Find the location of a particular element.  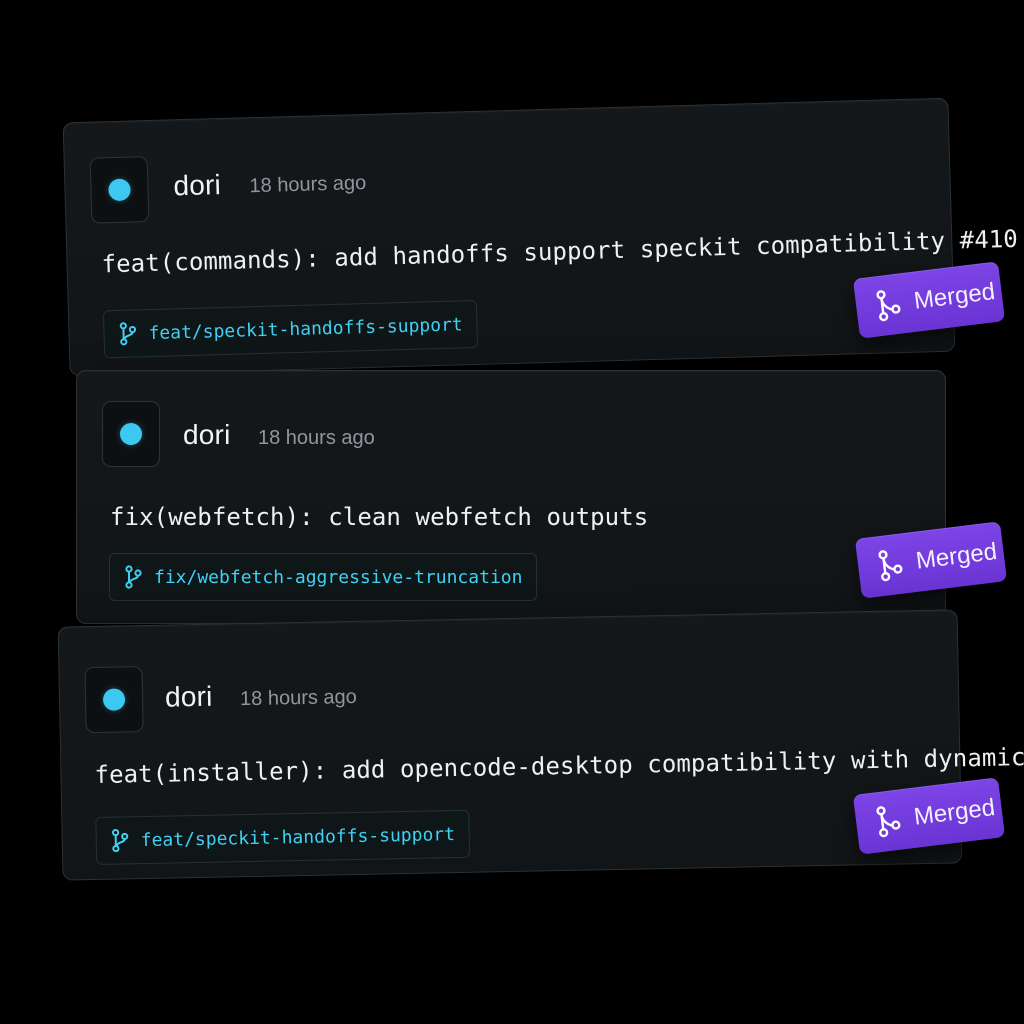

commit-message: fix(webfetch): clean webfetch outputs is located at coordinates (379, 517).